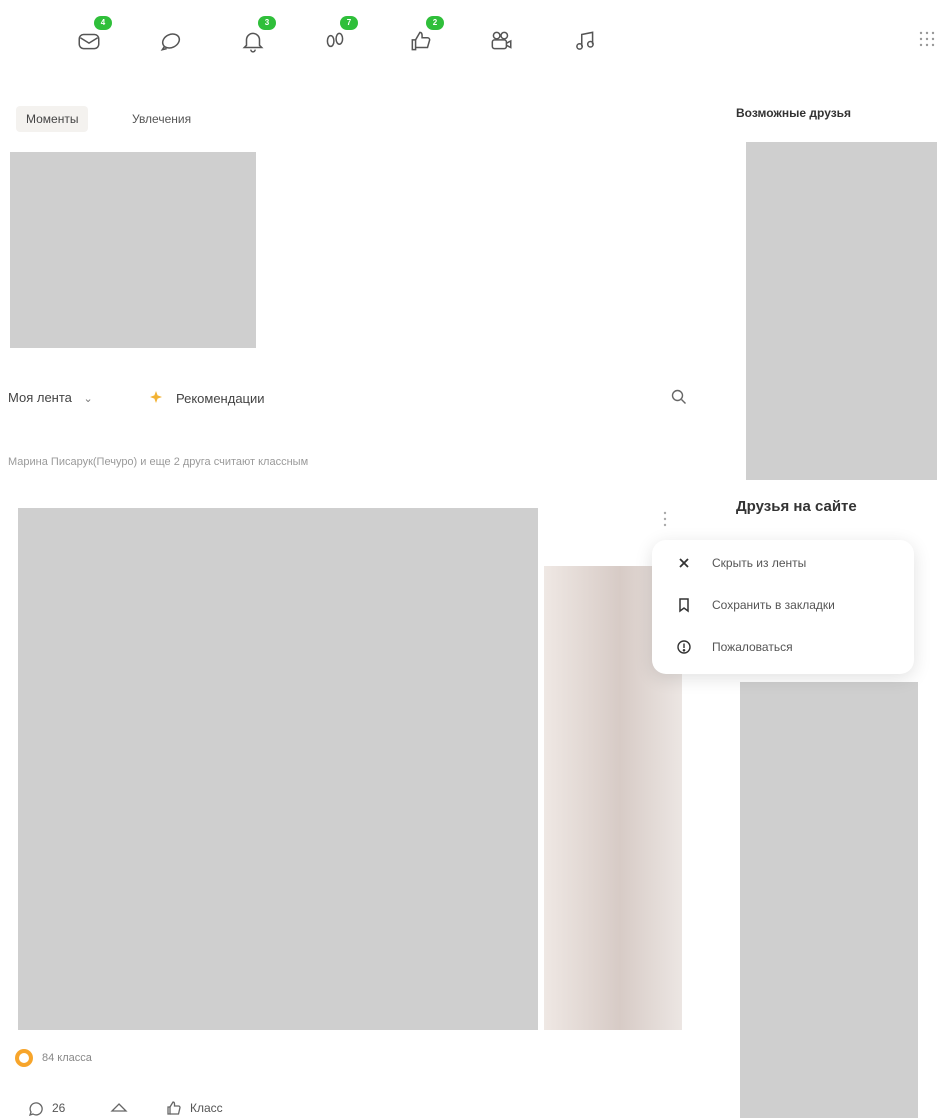 The height and width of the screenshot is (1118, 937). What do you see at coordinates (829, 900) in the screenshot?
I see `friends-online-list` at bounding box center [829, 900].